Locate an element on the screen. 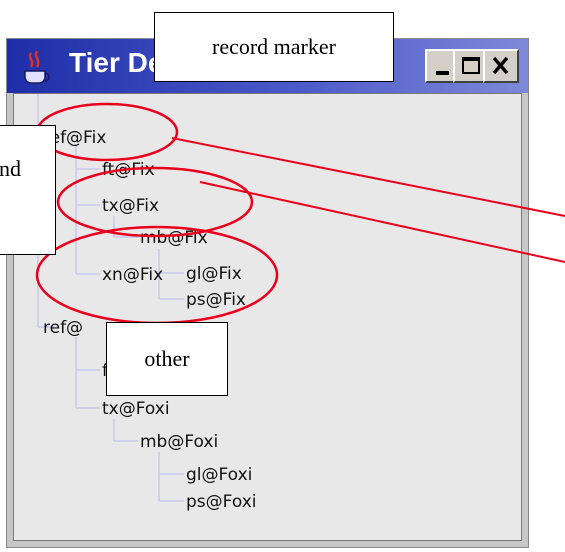  window-title: Tier De is located at coordinates (116, 62).